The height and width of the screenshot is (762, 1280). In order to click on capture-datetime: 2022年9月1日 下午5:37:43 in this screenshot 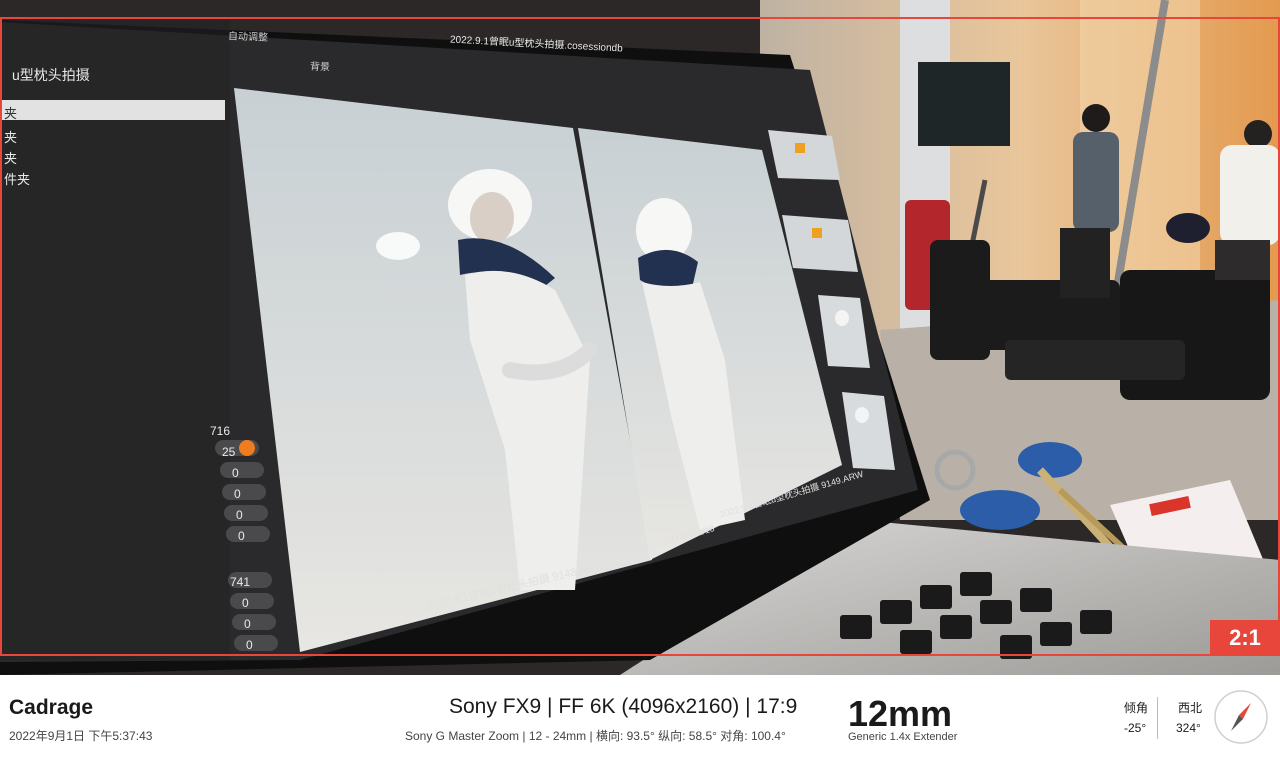, I will do `click(81, 736)`.